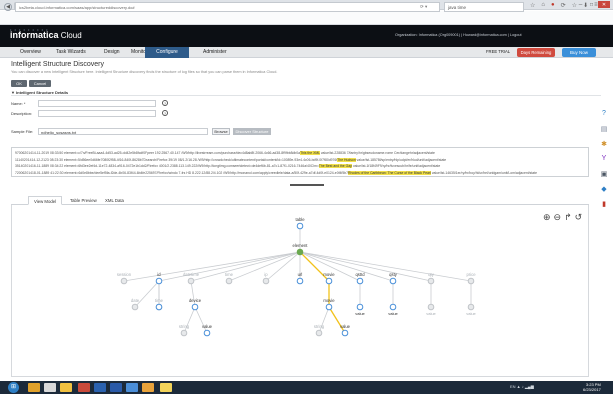  Describe the element at coordinates (66, 387) in the screenshot. I see `taskbar-folder-icon` at that location.